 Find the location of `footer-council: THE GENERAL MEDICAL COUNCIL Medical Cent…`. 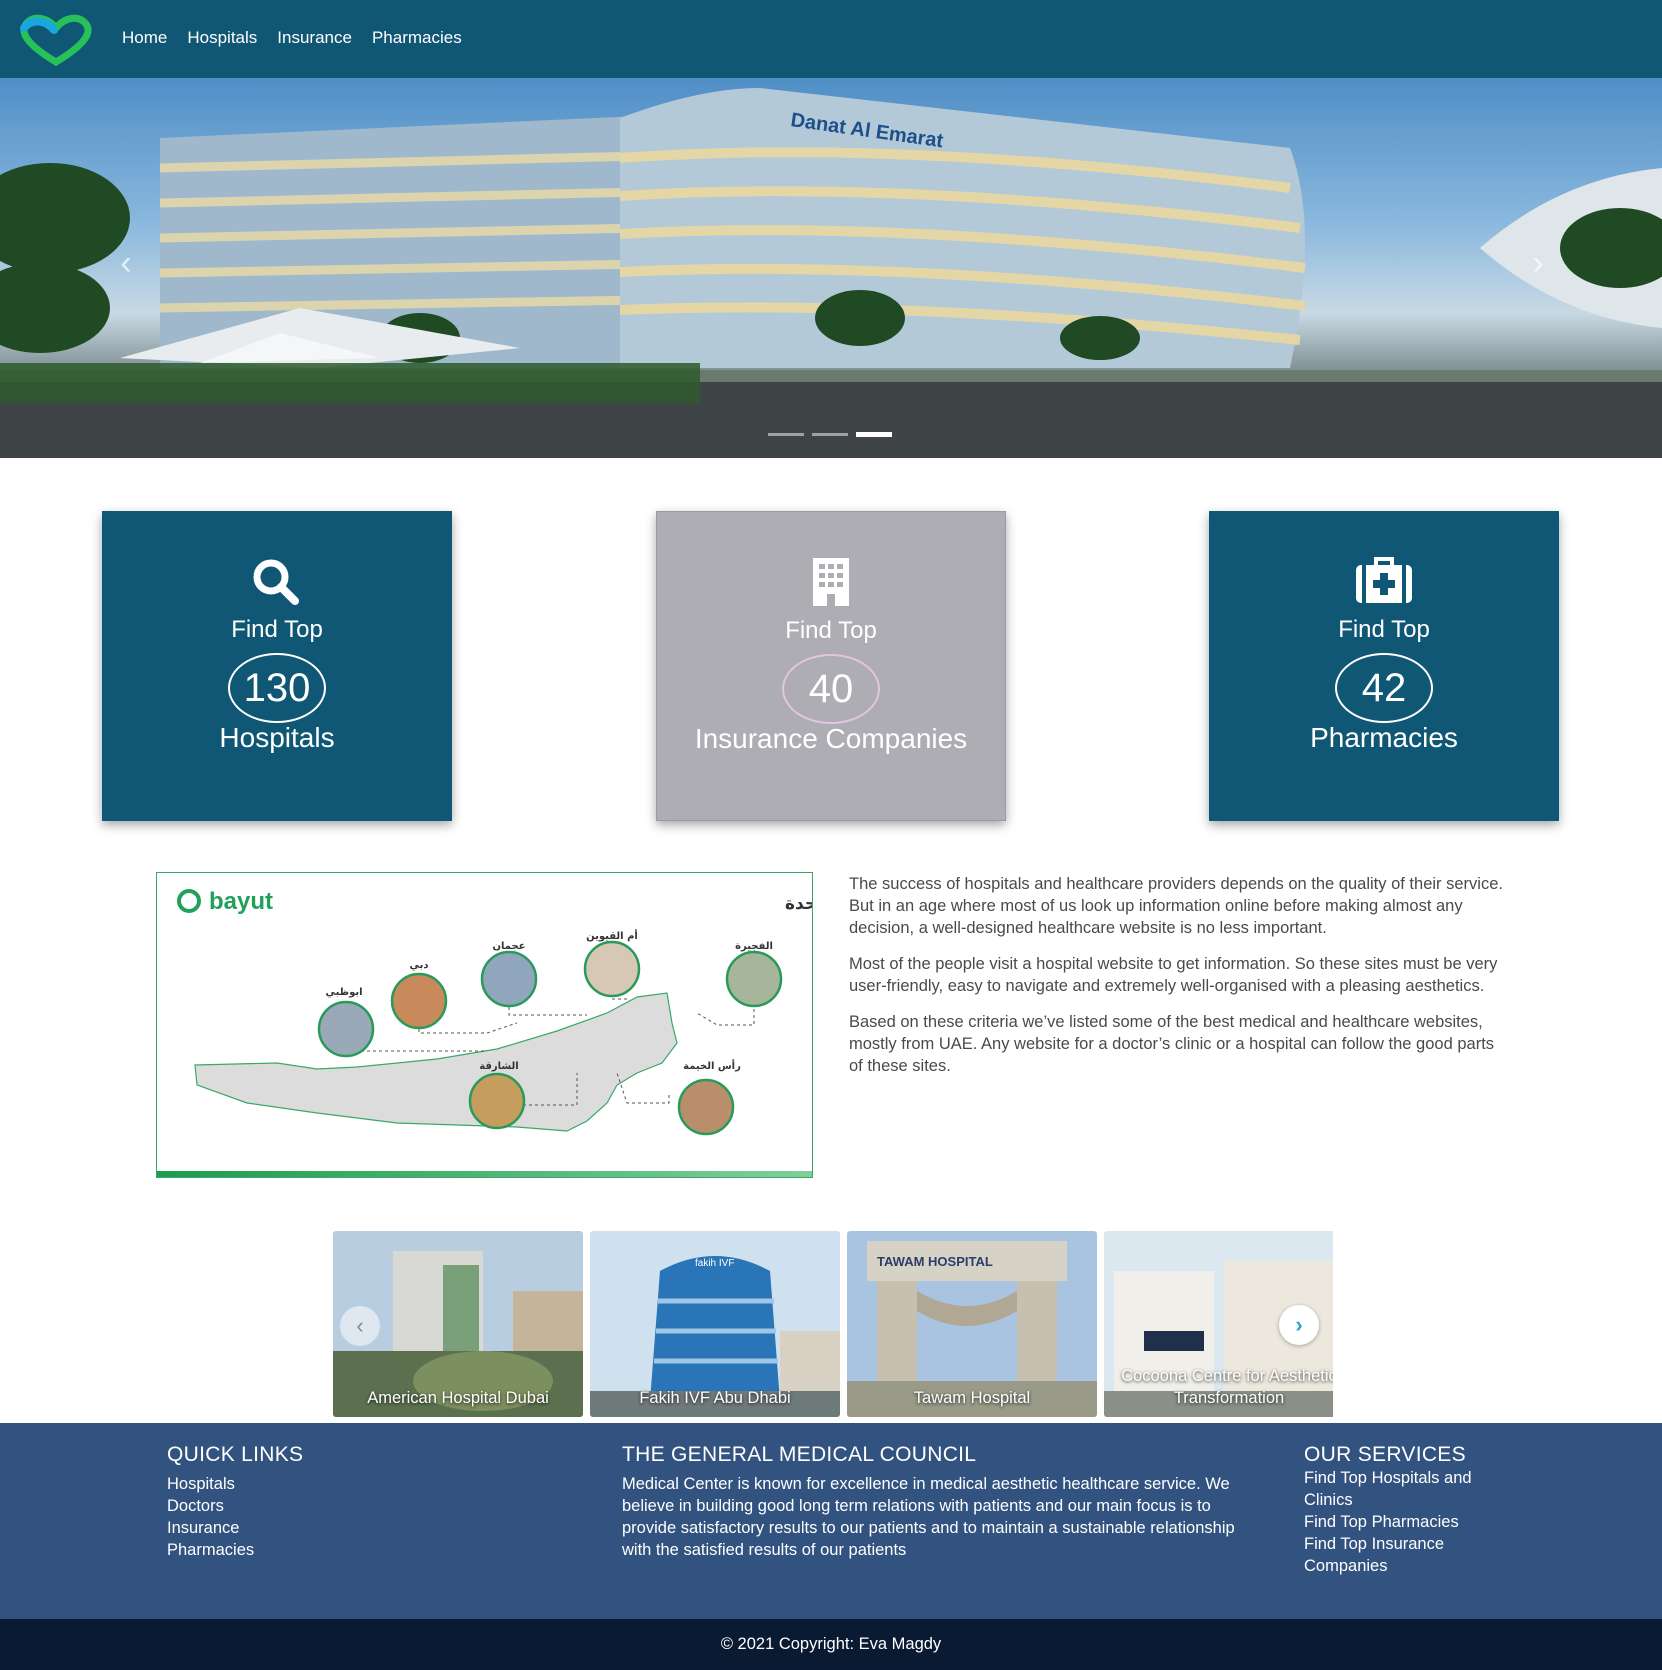

footer-council: THE GENERAL MEDICAL COUNCIL Medical Cent… is located at coordinates (942, 1502).